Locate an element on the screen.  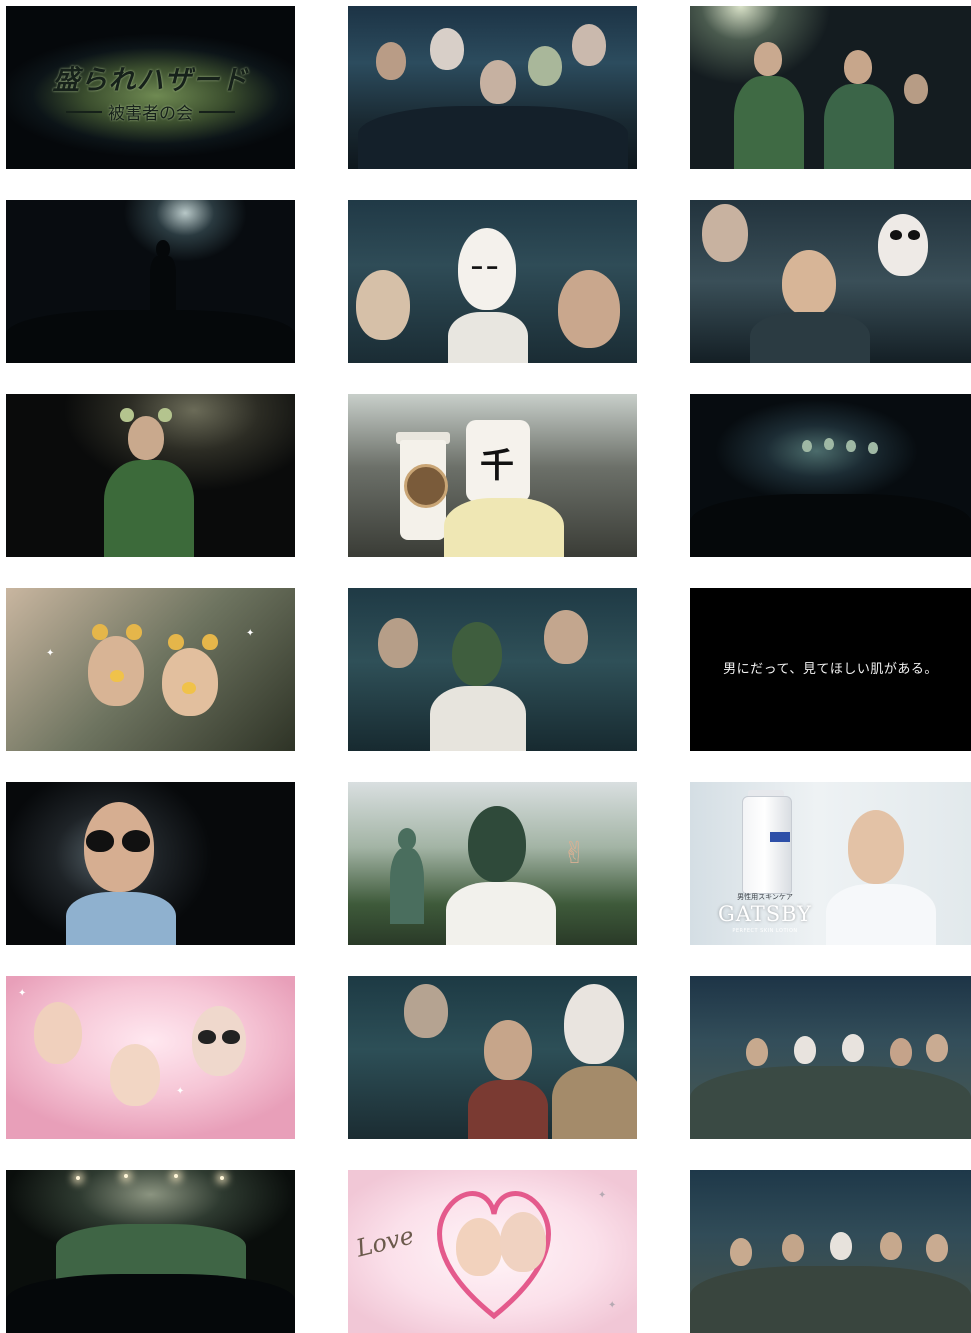
frame-title-card: 盛られハザード 被害者の会 is located at coordinates (150, 87).